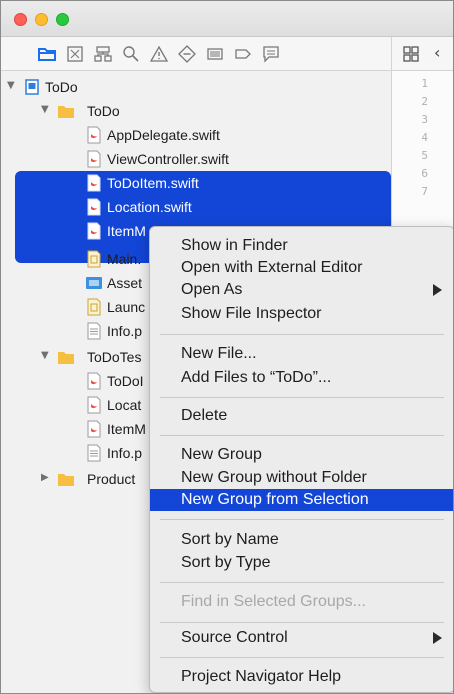 Image resolution: width=454 pixels, height=694 pixels. I want to click on tree-row-label: Locat, so click(124, 405).